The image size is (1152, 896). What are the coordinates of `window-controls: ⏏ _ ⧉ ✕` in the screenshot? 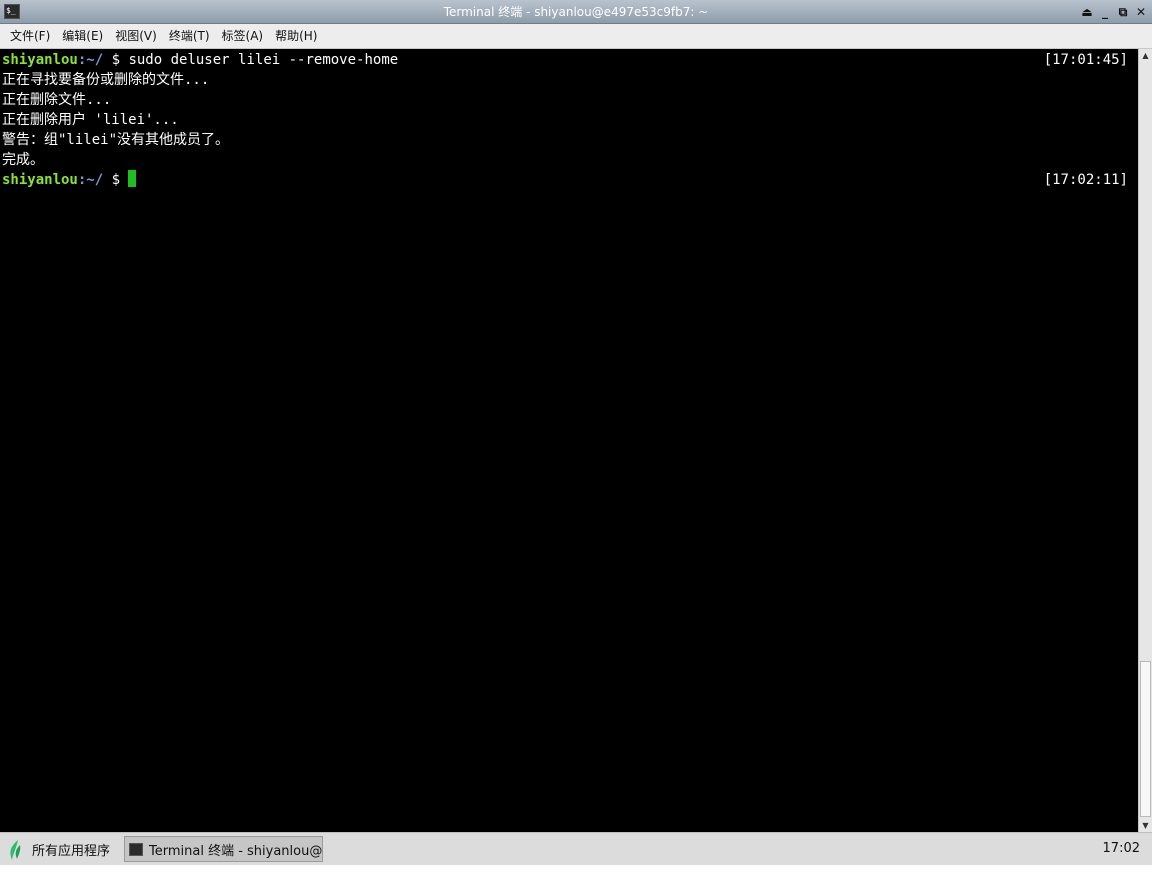 It's located at (1114, 12).